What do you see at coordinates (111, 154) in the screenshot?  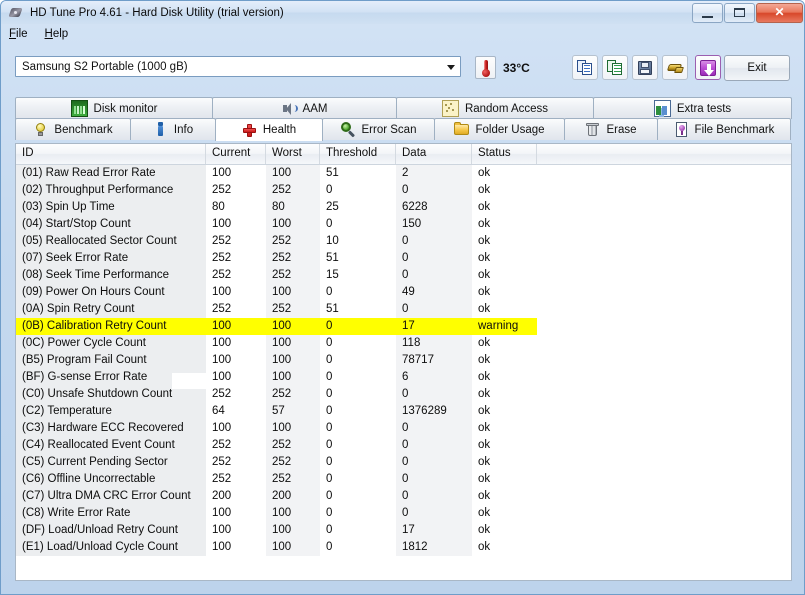 I see `column-header-id: ID` at bounding box center [111, 154].